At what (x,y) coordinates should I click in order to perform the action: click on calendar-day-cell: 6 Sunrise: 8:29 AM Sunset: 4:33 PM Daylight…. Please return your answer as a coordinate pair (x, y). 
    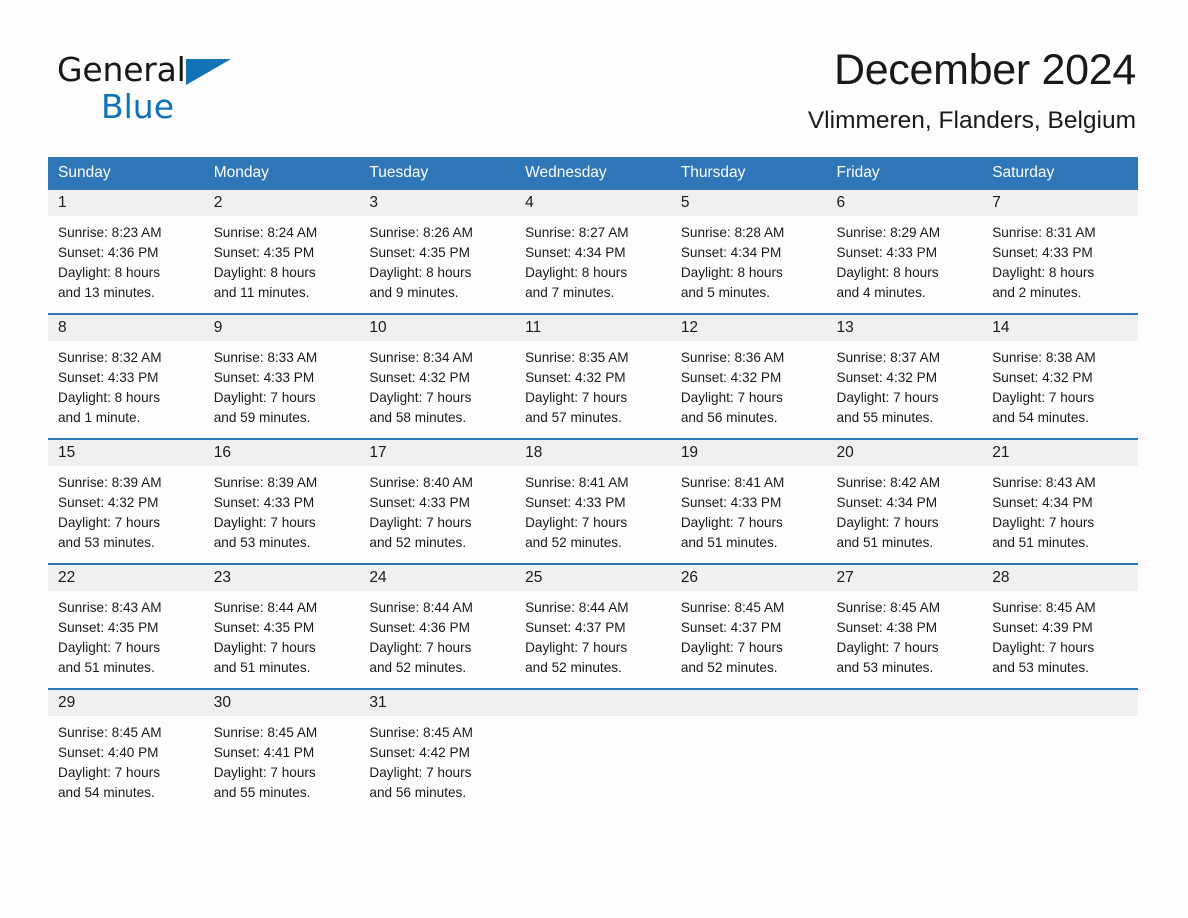
    Looking at the image, I should click on (904, 252).